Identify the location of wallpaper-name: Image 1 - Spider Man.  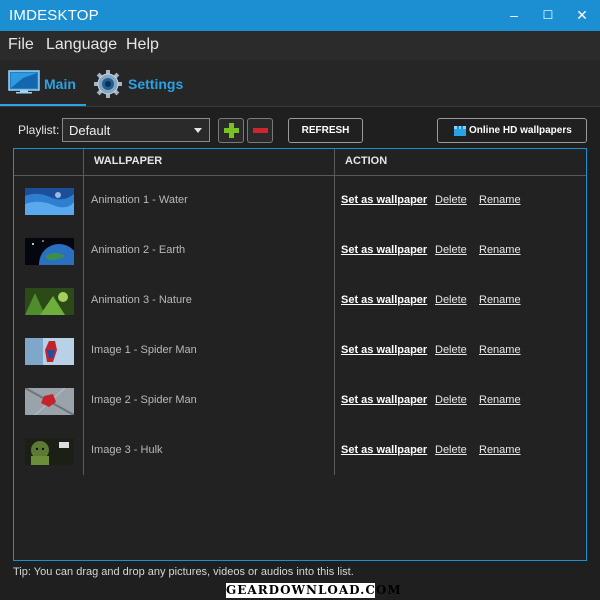
(144, 350).